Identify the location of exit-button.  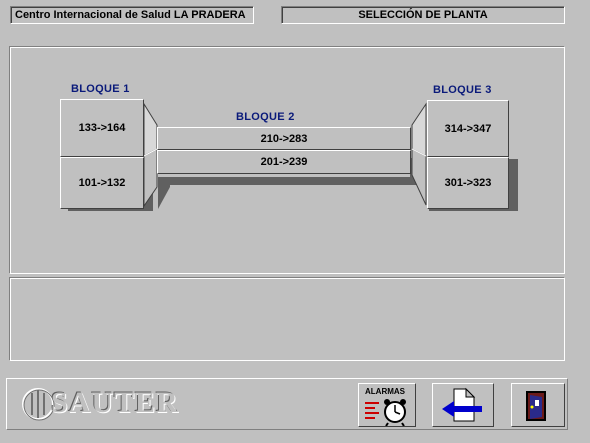
(538, 405).